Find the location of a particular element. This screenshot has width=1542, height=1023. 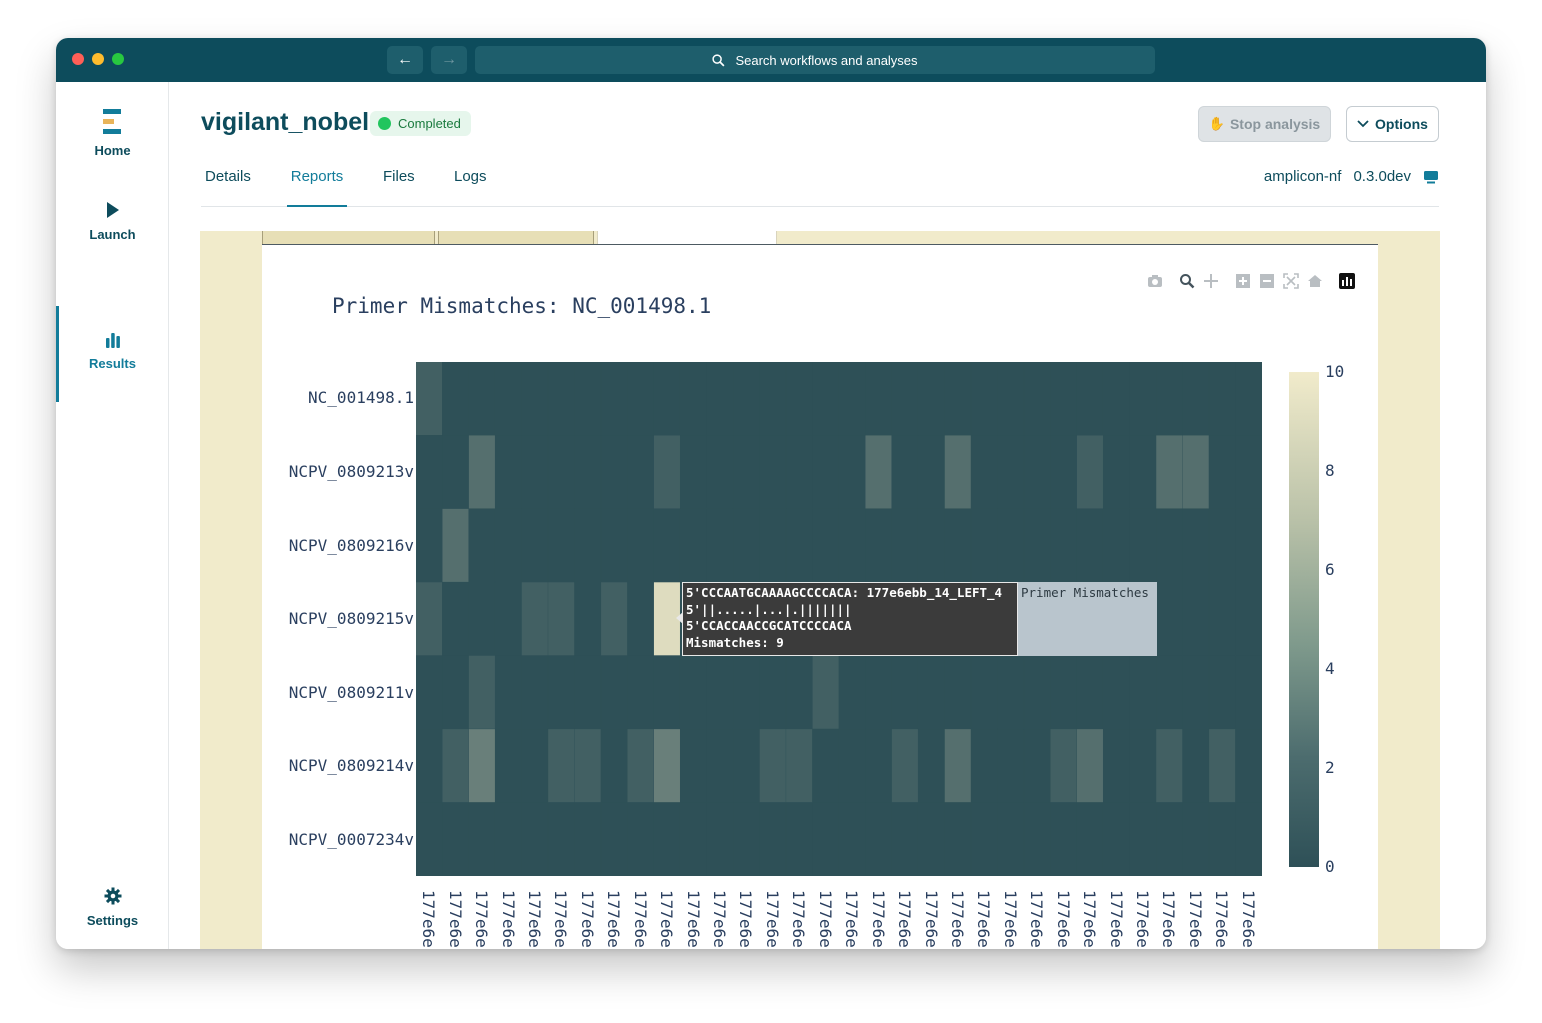

sidebar-item-launch: Launch is located at coordinates (112, 221).